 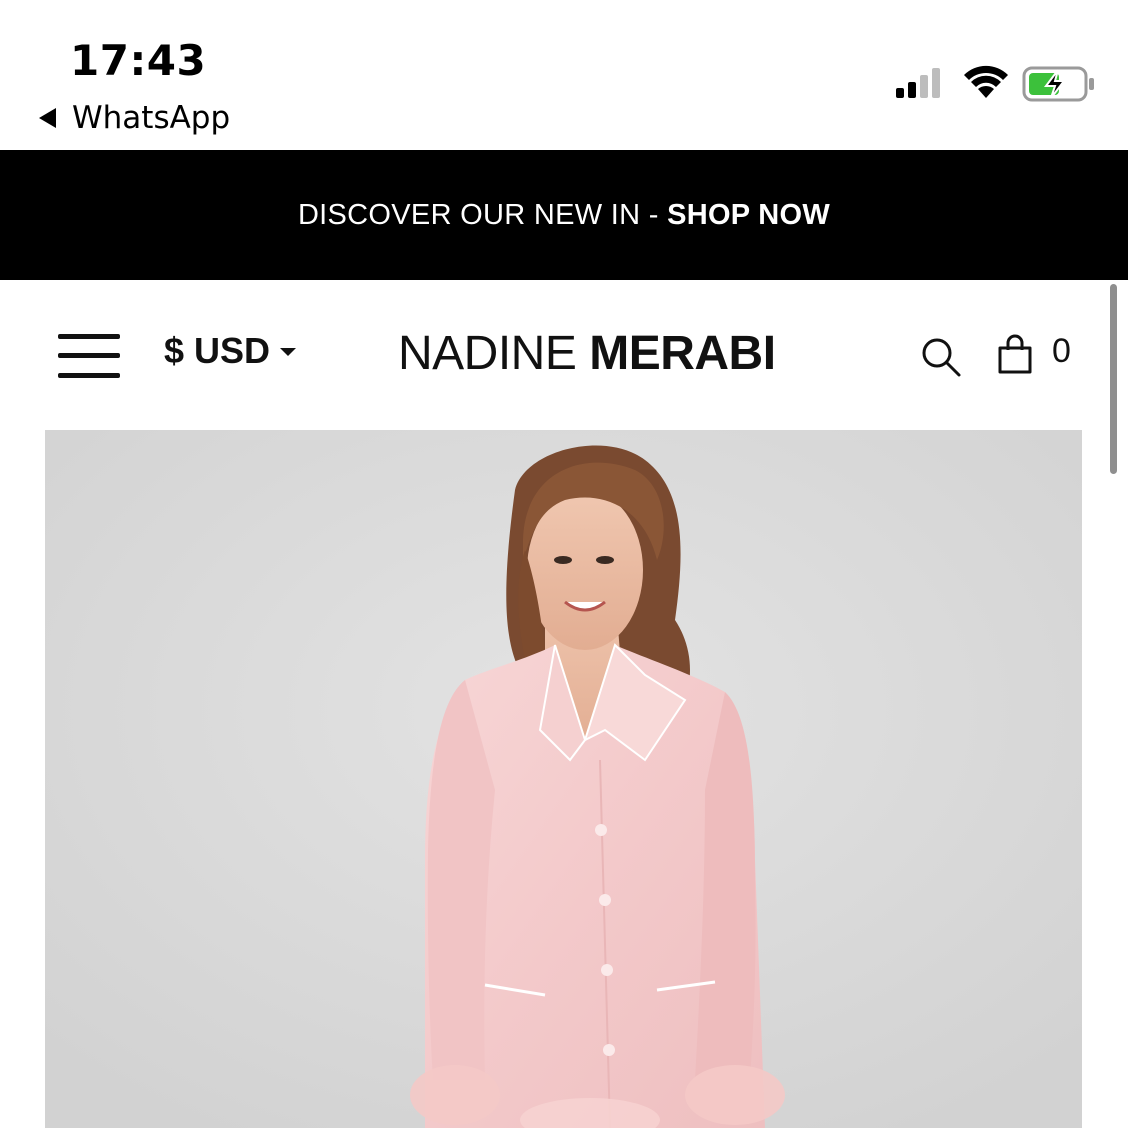 I want to click on currency-label: $ USD, so click(x=217, y=350).